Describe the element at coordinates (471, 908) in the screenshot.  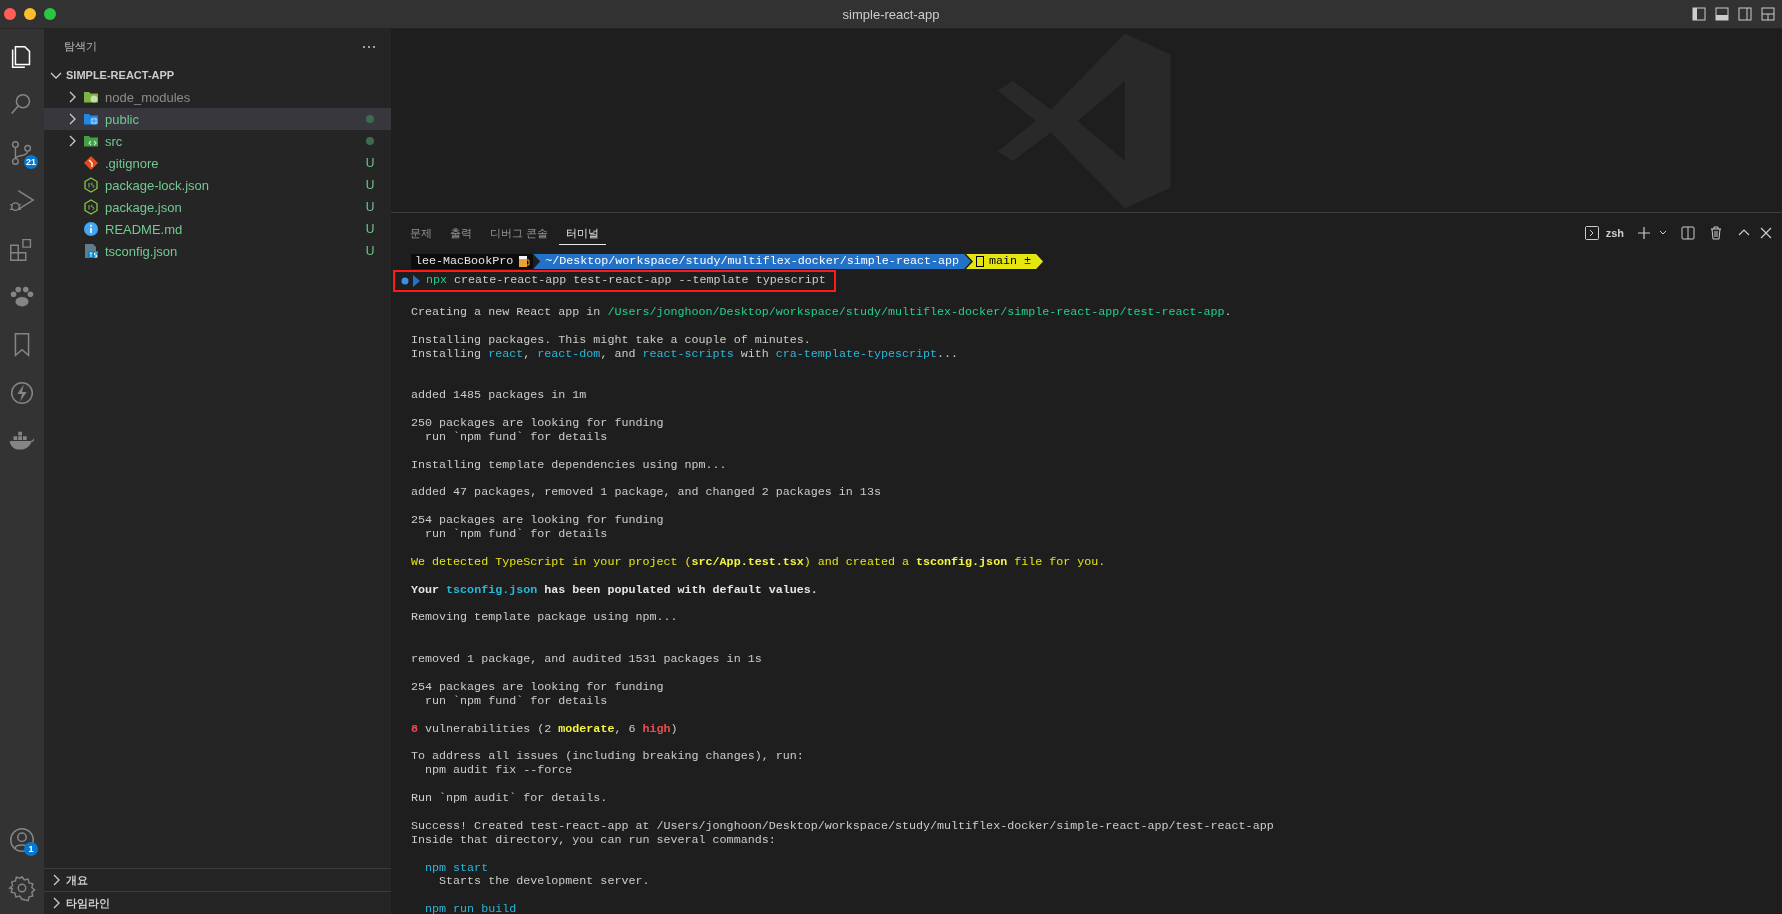
I see `terminal-line: npm run build` at that location.